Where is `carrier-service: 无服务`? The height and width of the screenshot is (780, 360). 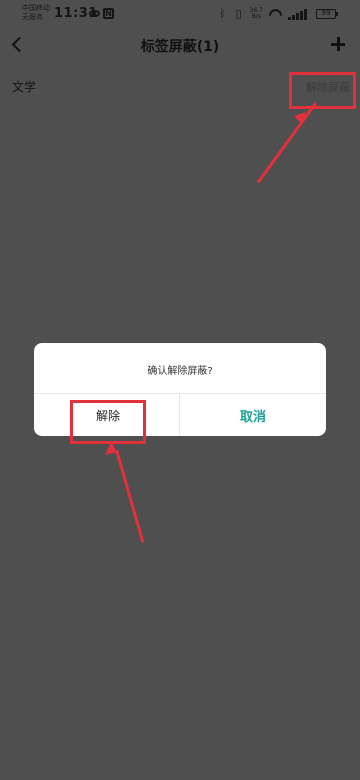
carrier-service: 无服务 is located at coordinates (32, 17).